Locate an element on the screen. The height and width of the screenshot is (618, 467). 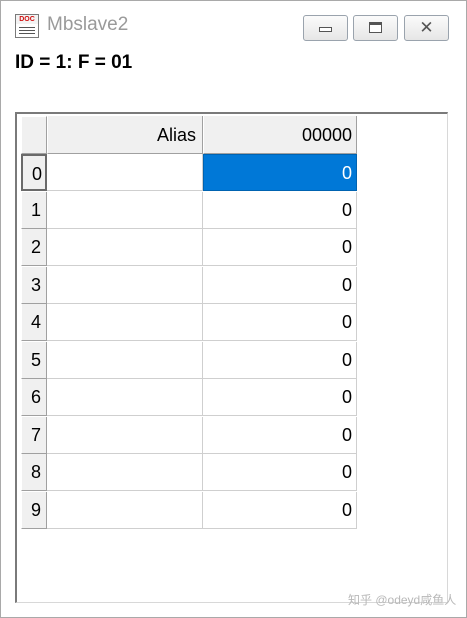
document-app-icon: DOC is located at coordinates (27, 26).